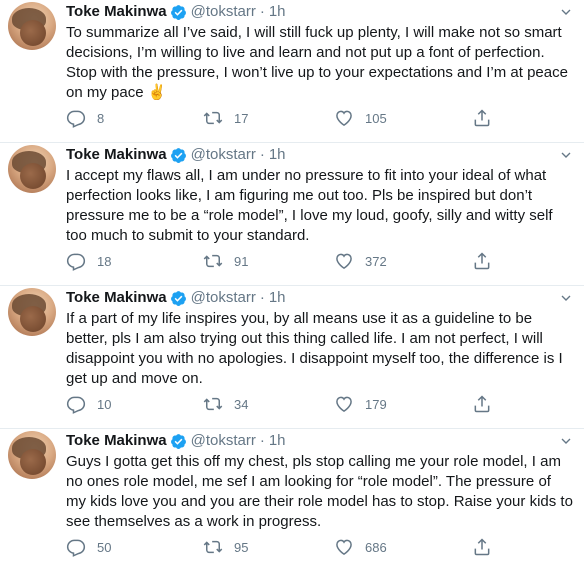 The height and width of the screenshot is (572, 584). Describe the element at coordinates (241, 404) in the screenshot. I see `retweet-count: 34` at that location.